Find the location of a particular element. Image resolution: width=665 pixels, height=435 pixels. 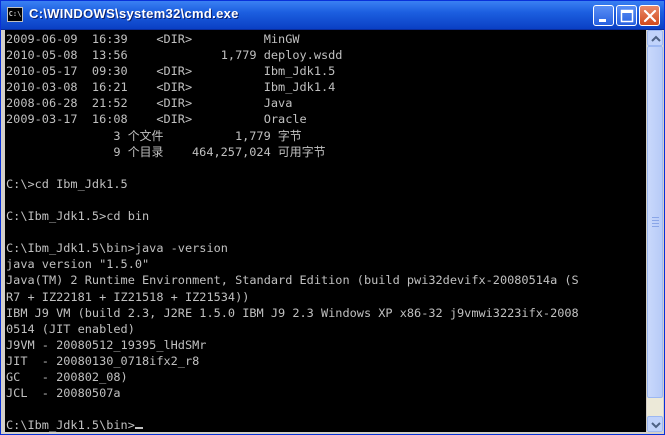

console-line: 2008-06-28 21:52 <DIR> Java is located at coordinates (149, 103).